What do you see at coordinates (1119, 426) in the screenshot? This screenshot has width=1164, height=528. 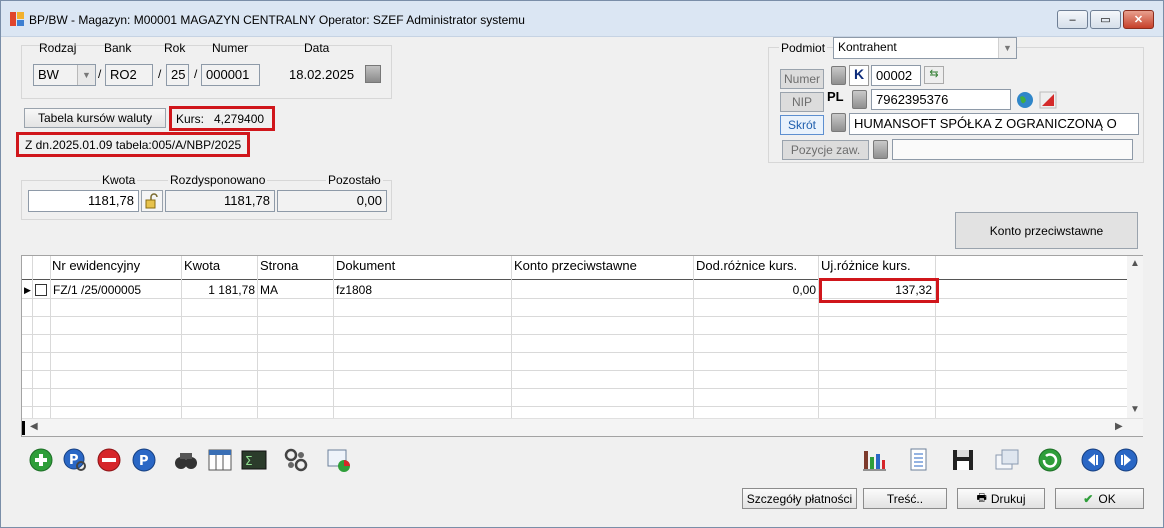 I see `scroll-right-icon: ▶` at bounding box center [1119, 426].